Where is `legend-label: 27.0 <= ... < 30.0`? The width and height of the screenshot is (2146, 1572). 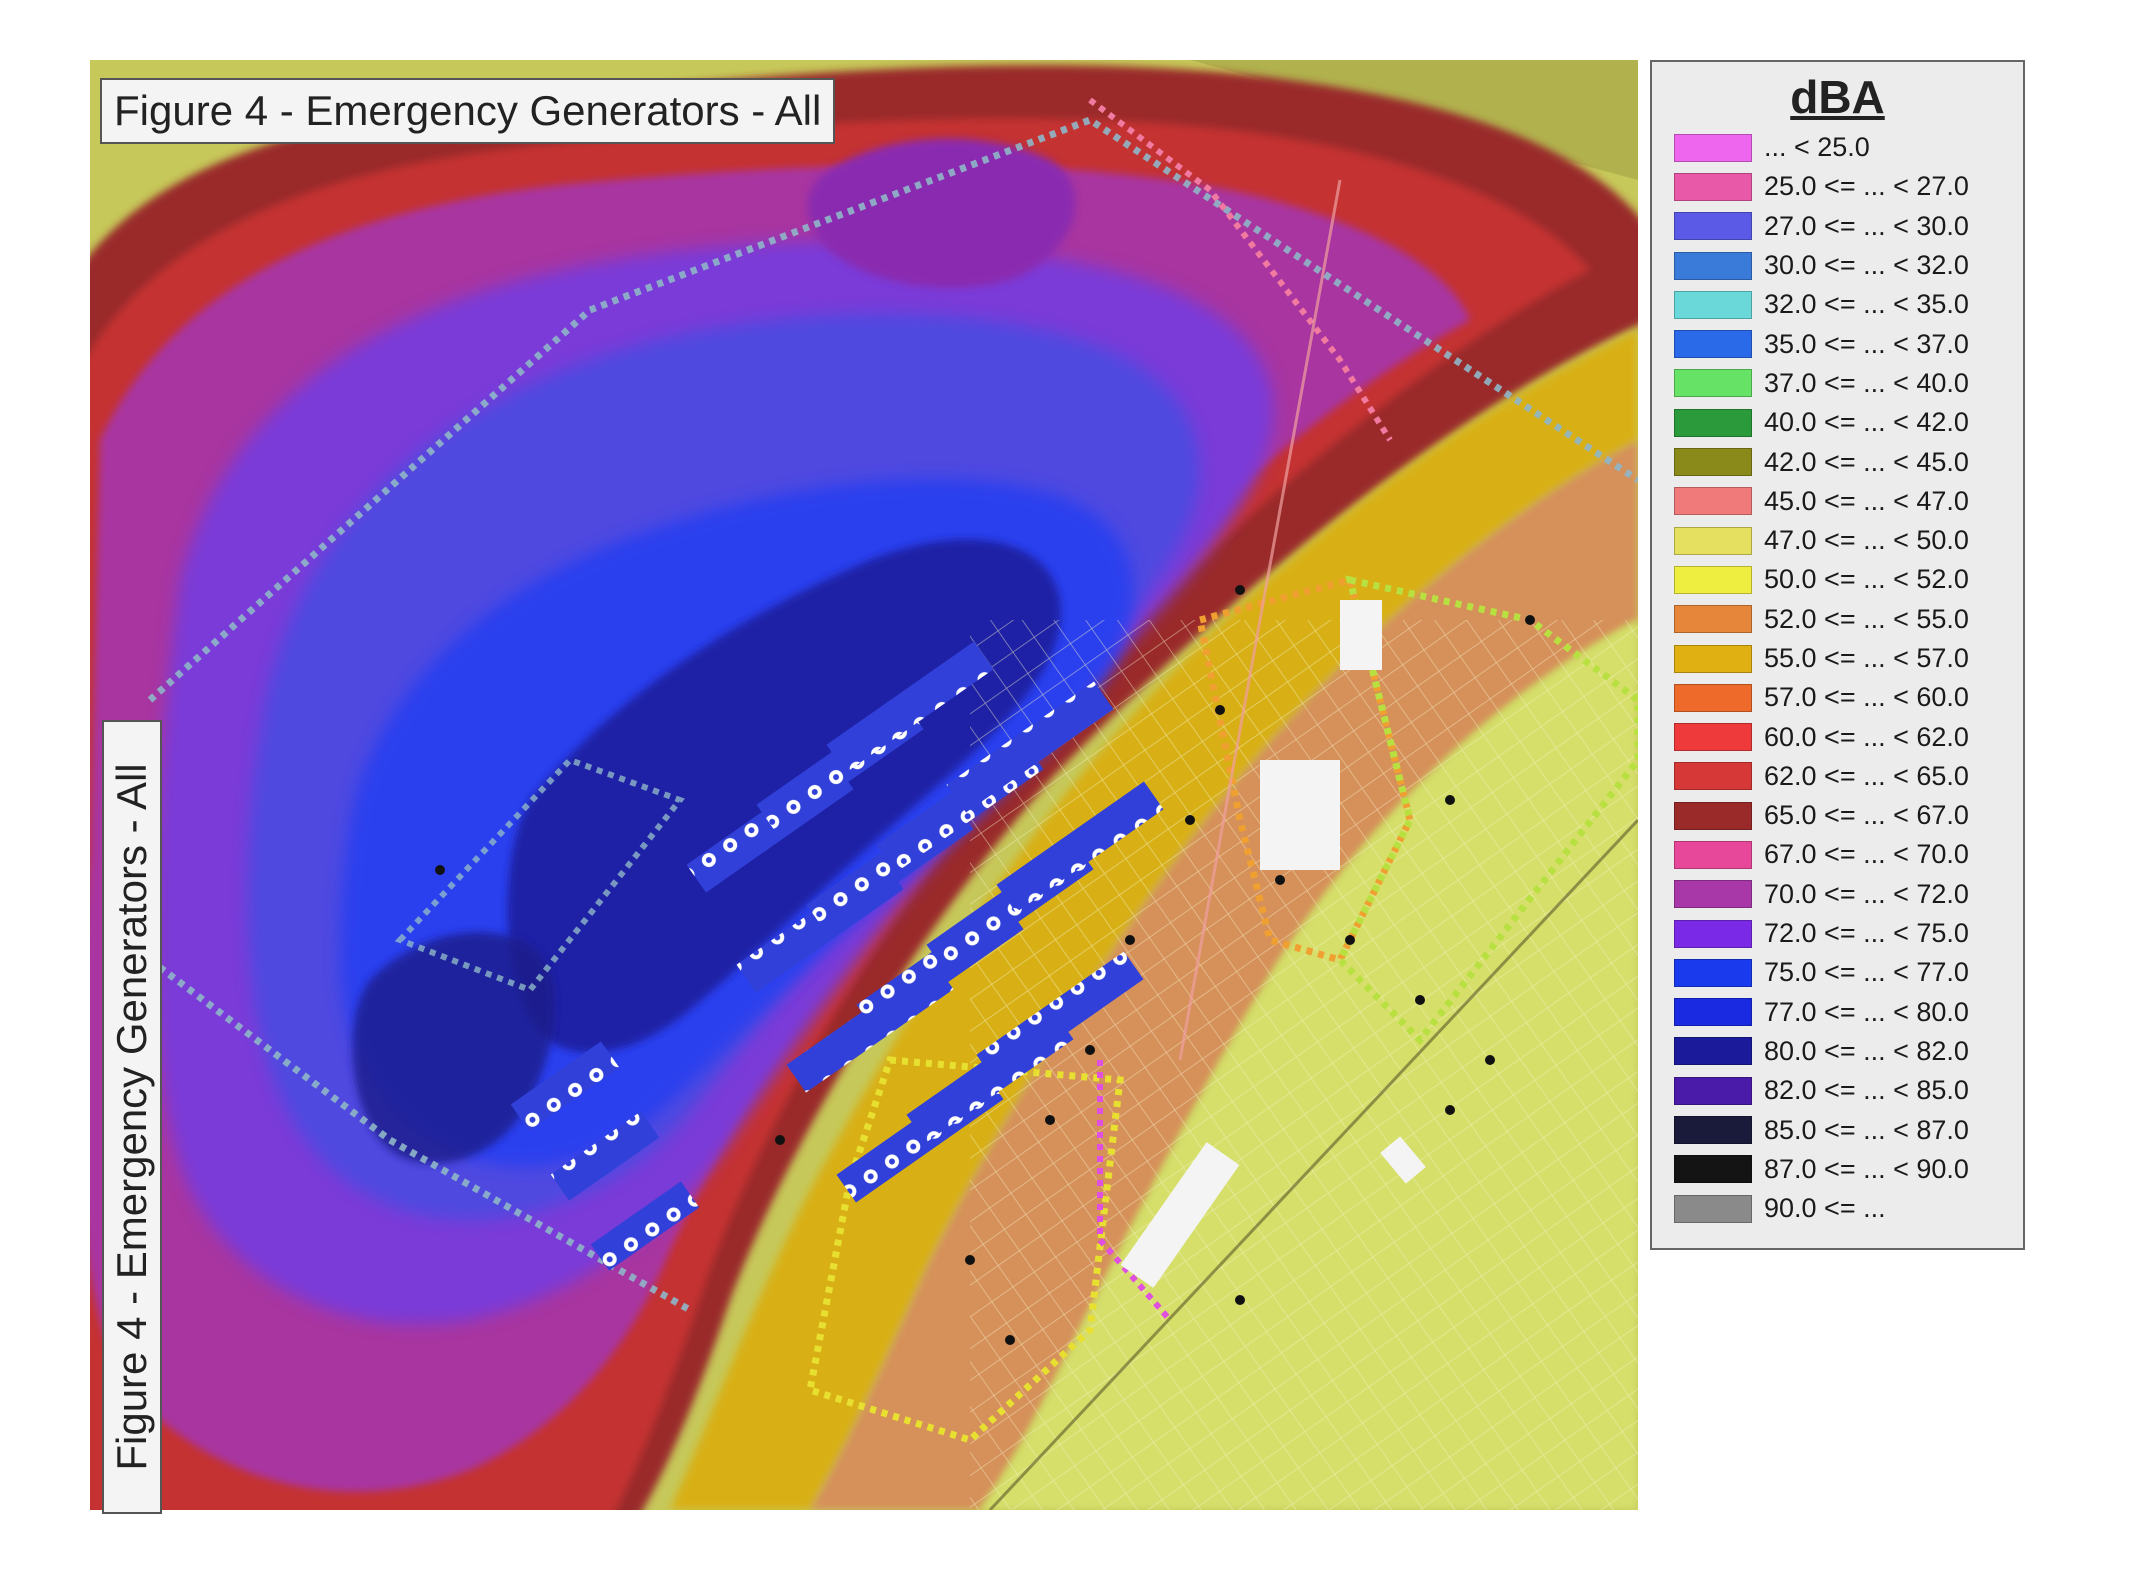 legend-label: 27.0 <= ... < 30.0 is located at coordinates (1866, 225).